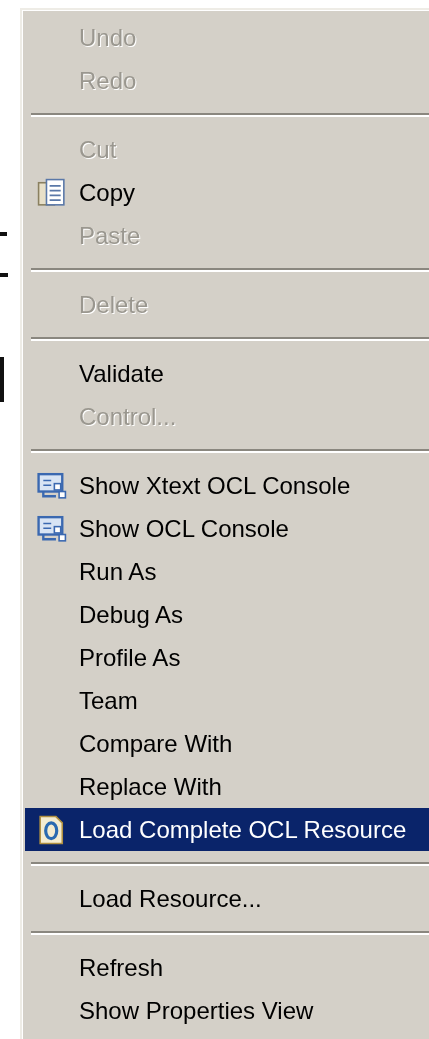 Image resolution: width=429 pixels, height=1039 pixels. Describe the element at coordinates (227, 786) in the screenshot. I see `menu-item: Replace With` at that location.